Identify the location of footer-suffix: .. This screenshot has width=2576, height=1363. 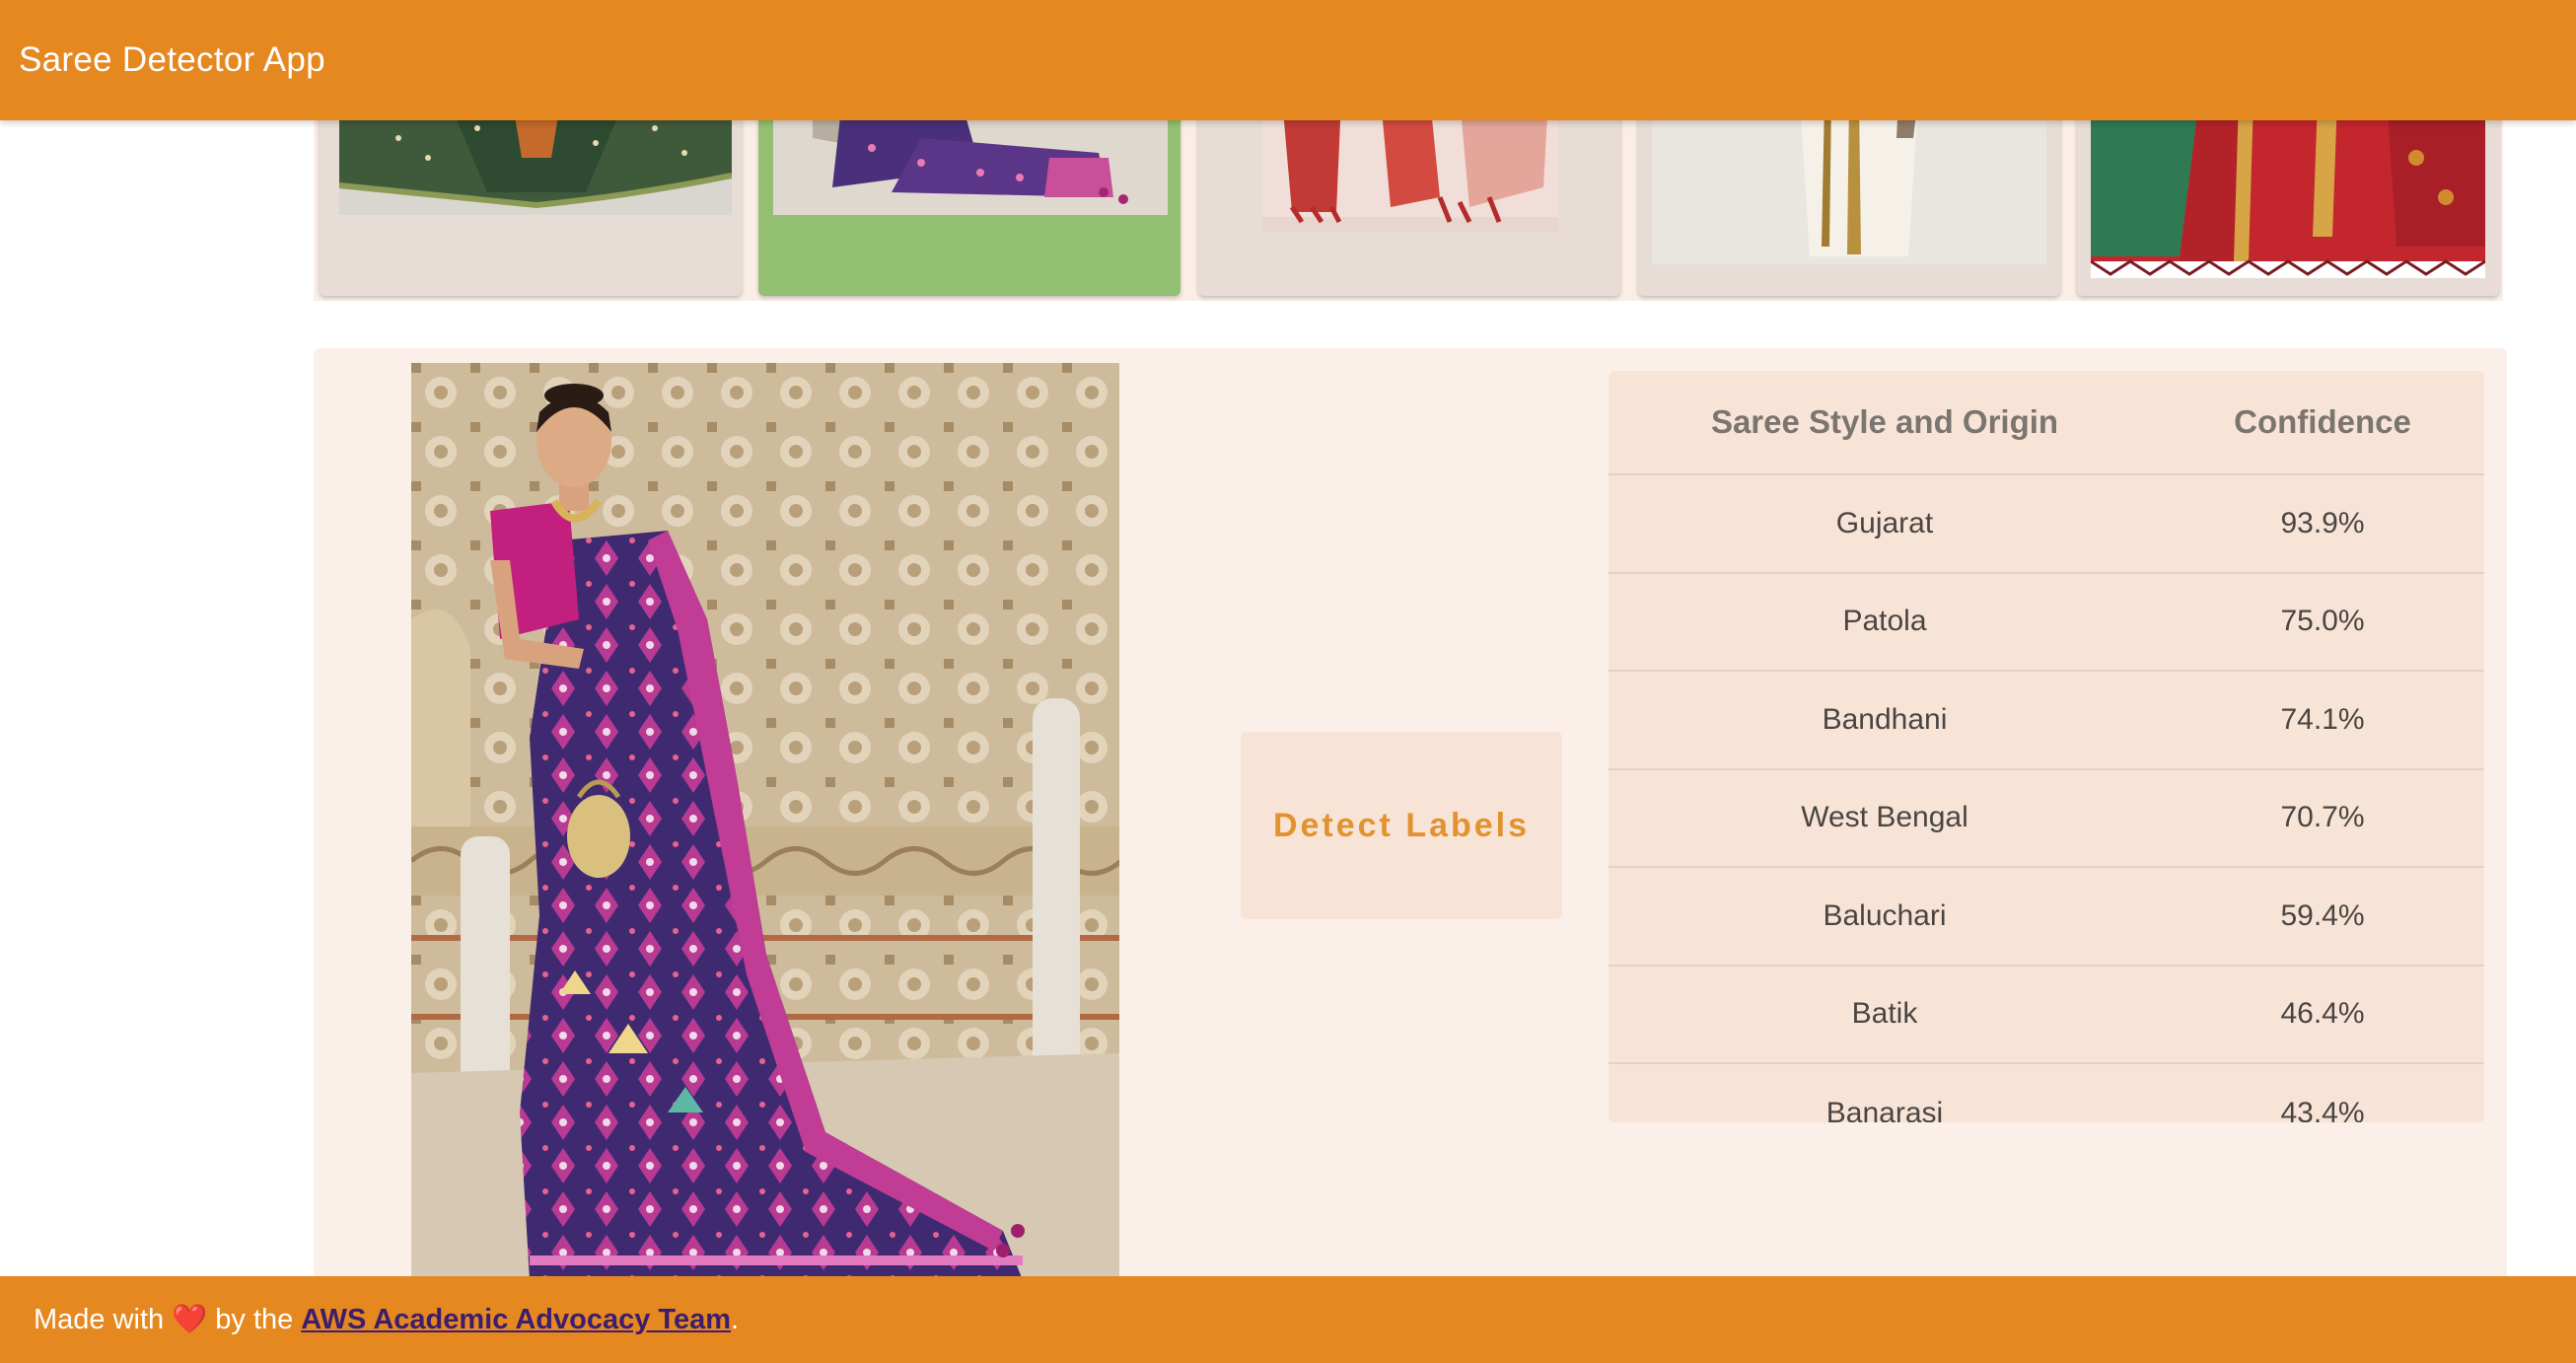
(735, 1319).